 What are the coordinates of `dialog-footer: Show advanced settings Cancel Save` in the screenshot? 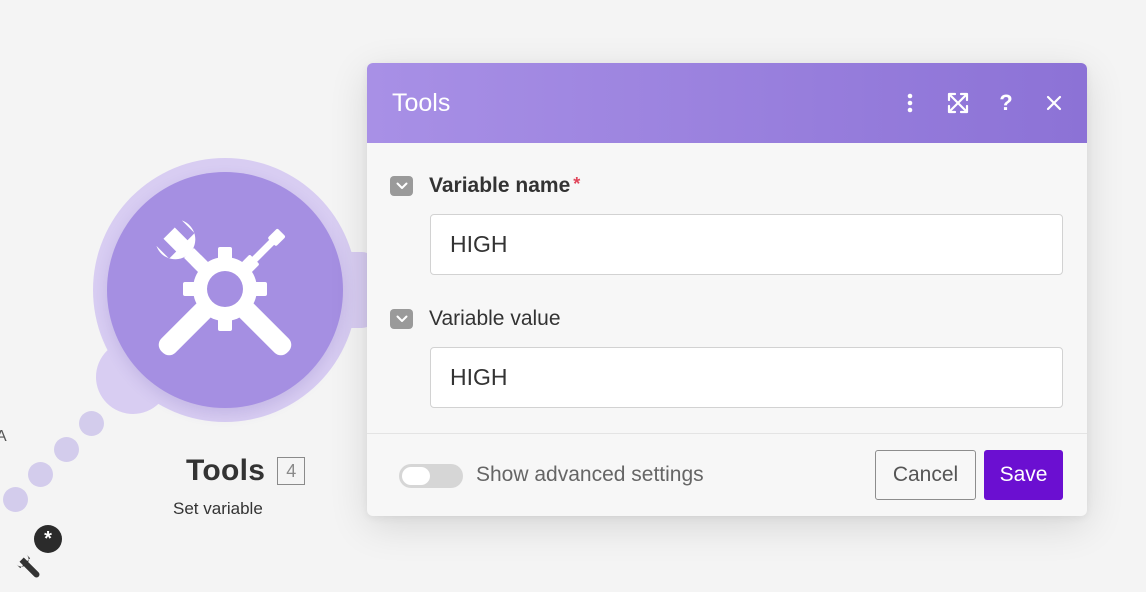 It's located at (727, 474).